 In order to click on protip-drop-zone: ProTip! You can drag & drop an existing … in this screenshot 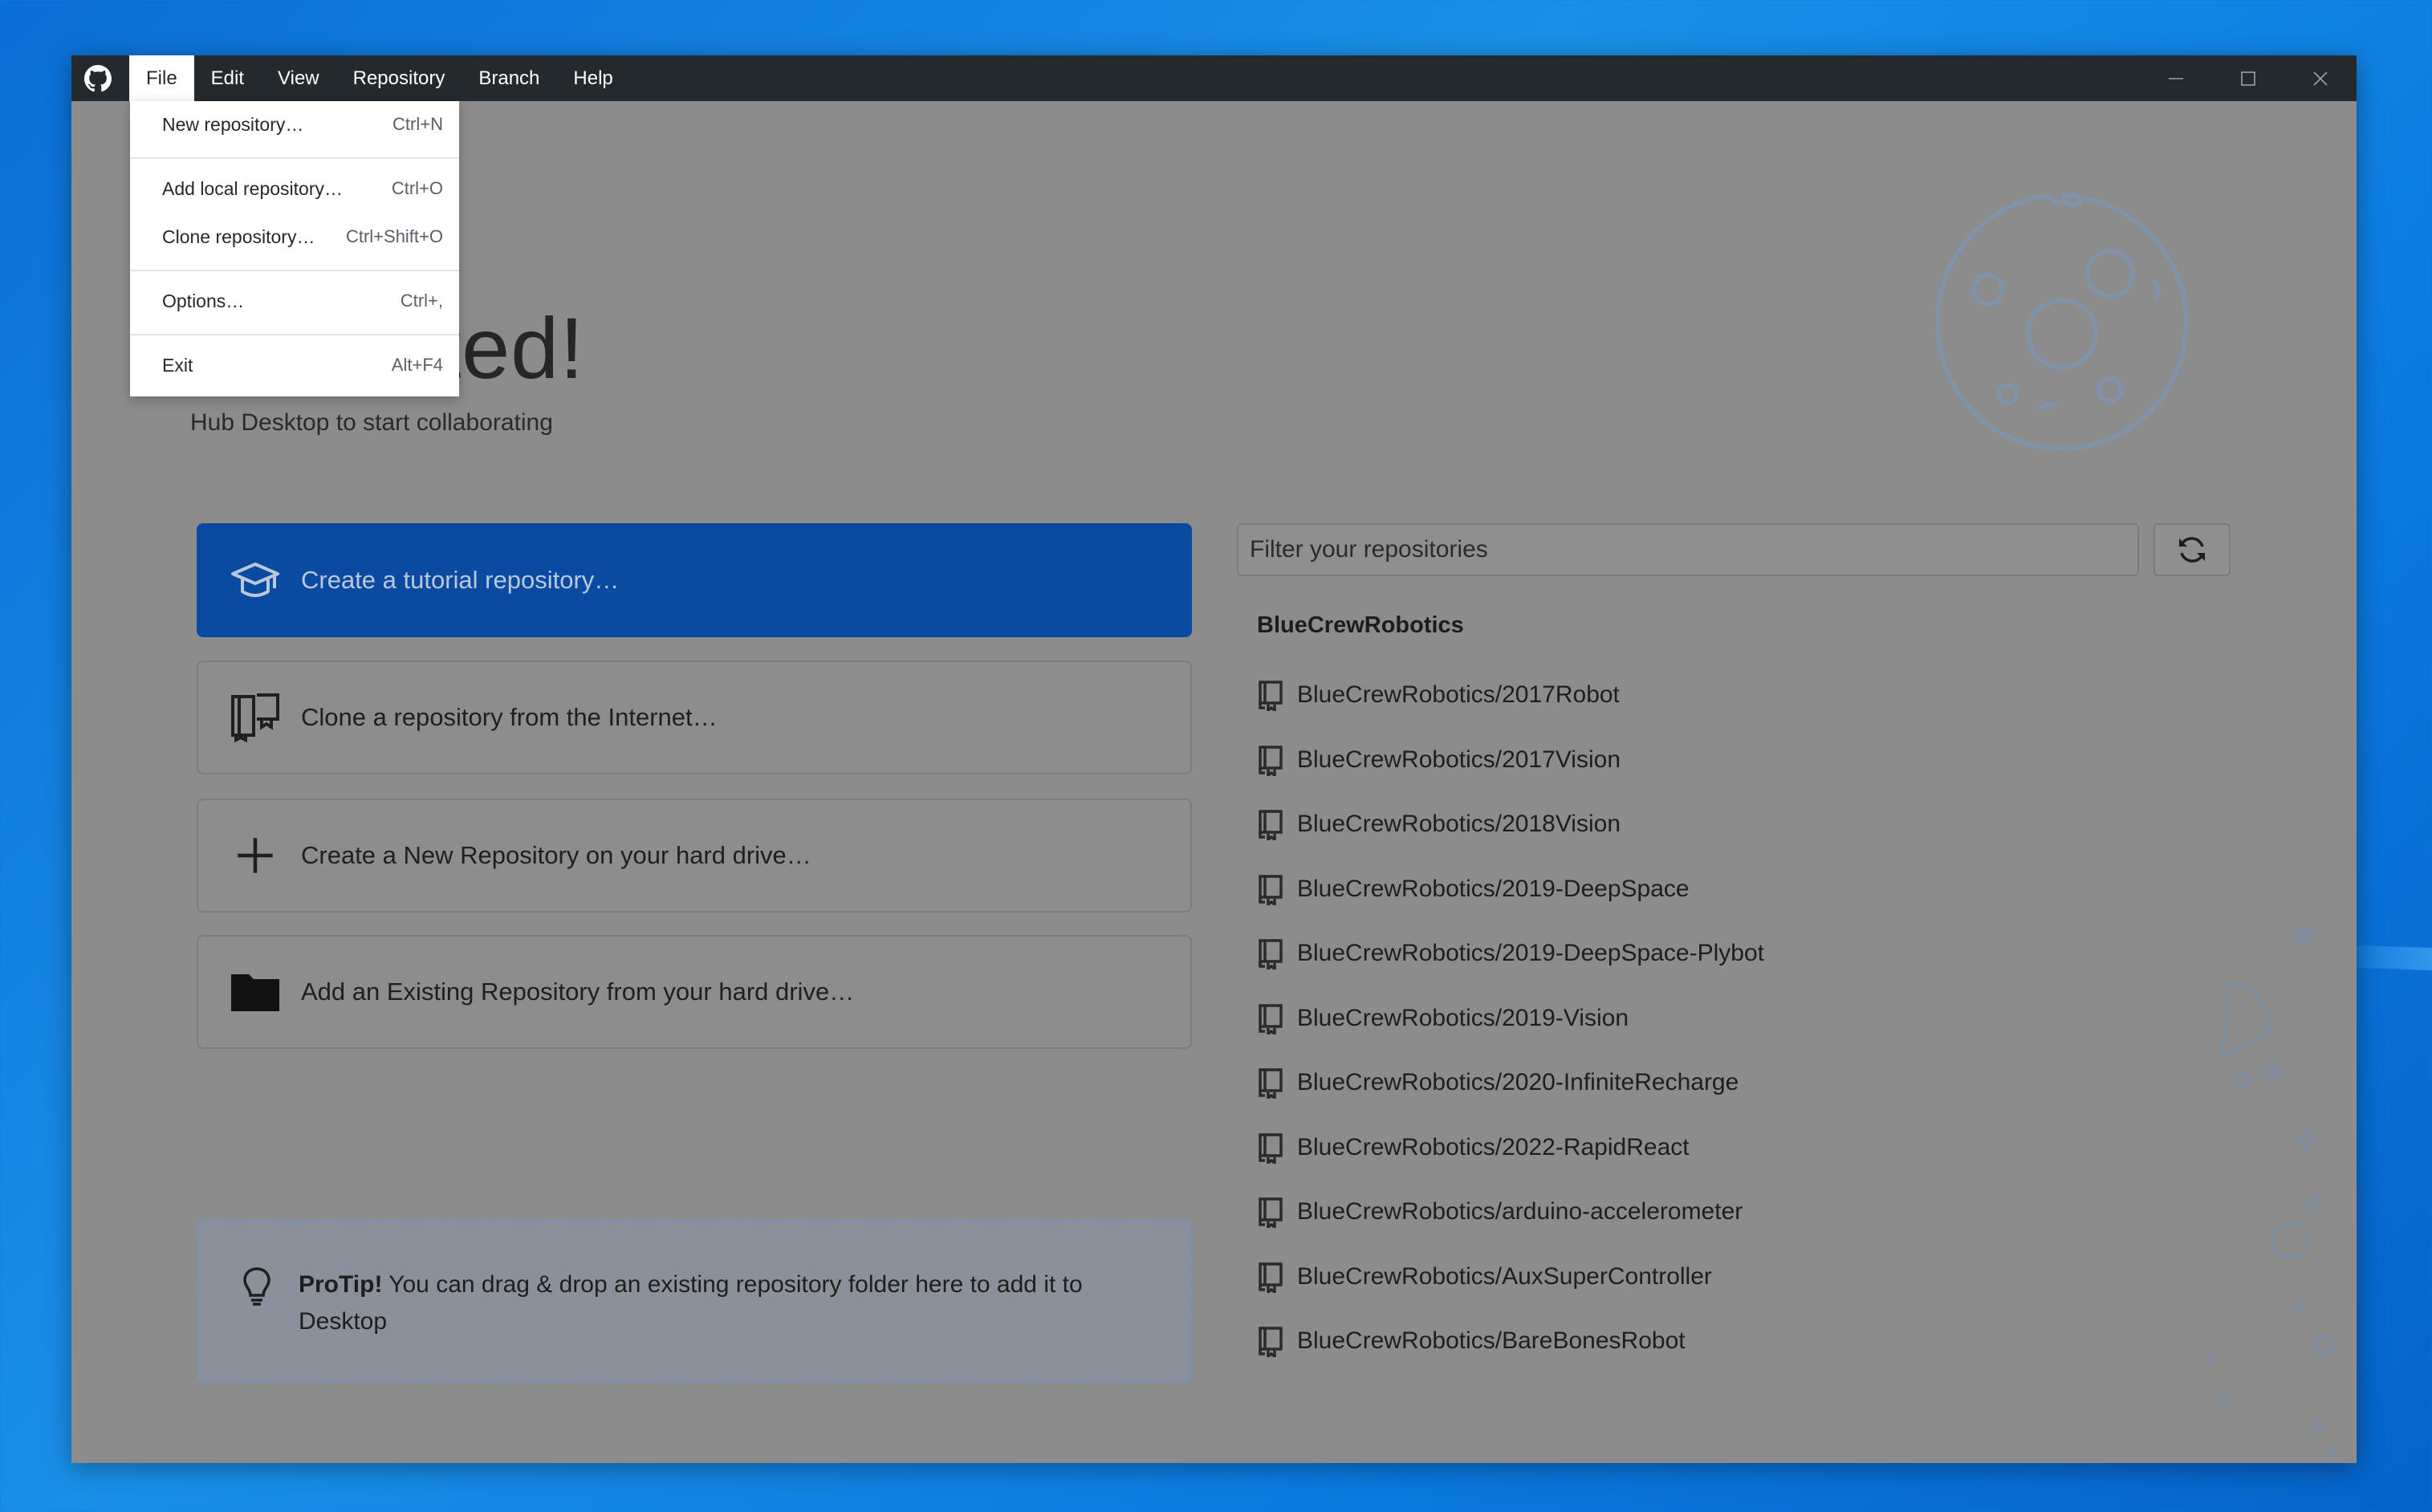, I will do `click(694, 1301)`.